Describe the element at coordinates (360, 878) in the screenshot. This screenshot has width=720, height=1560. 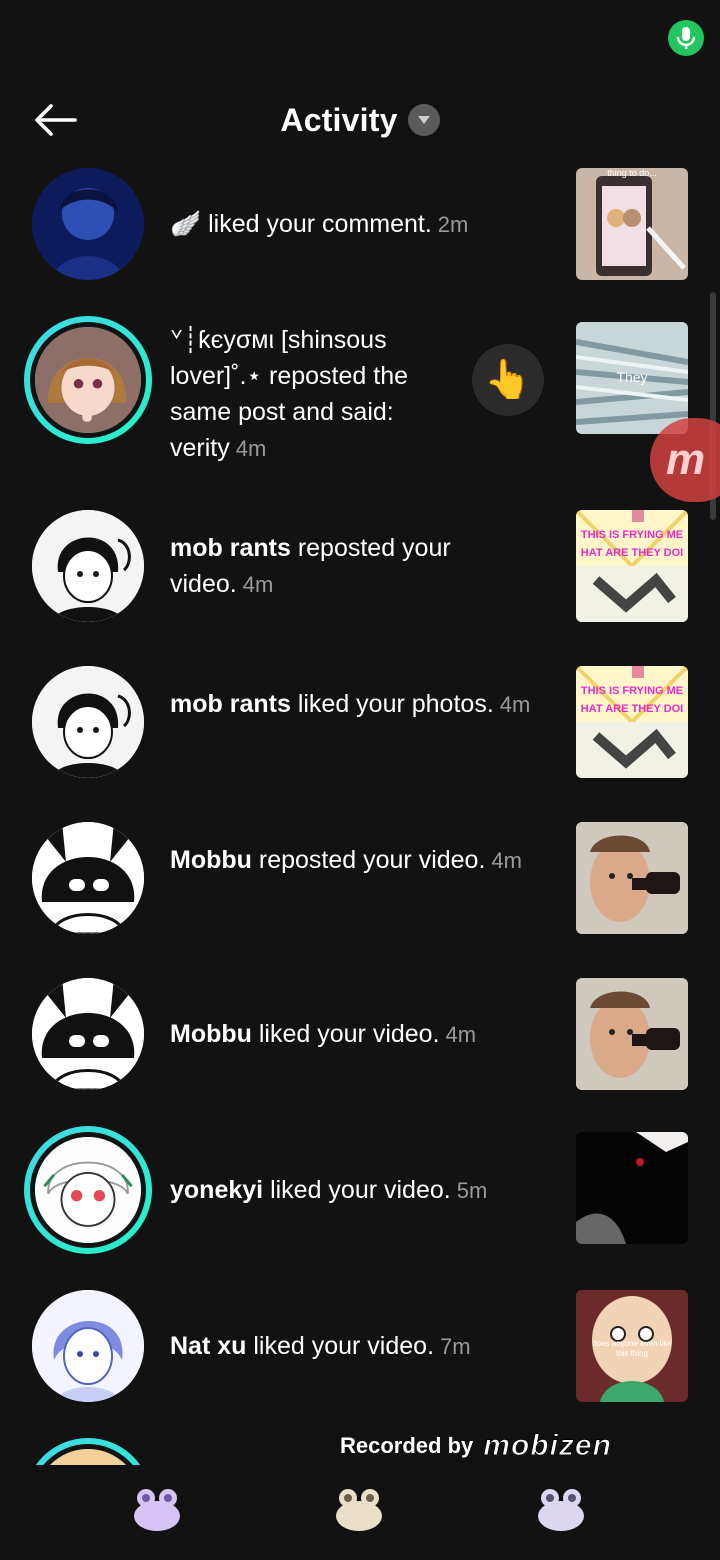
I see `list-item: Mobbu reposted your video. 4m` at that location.